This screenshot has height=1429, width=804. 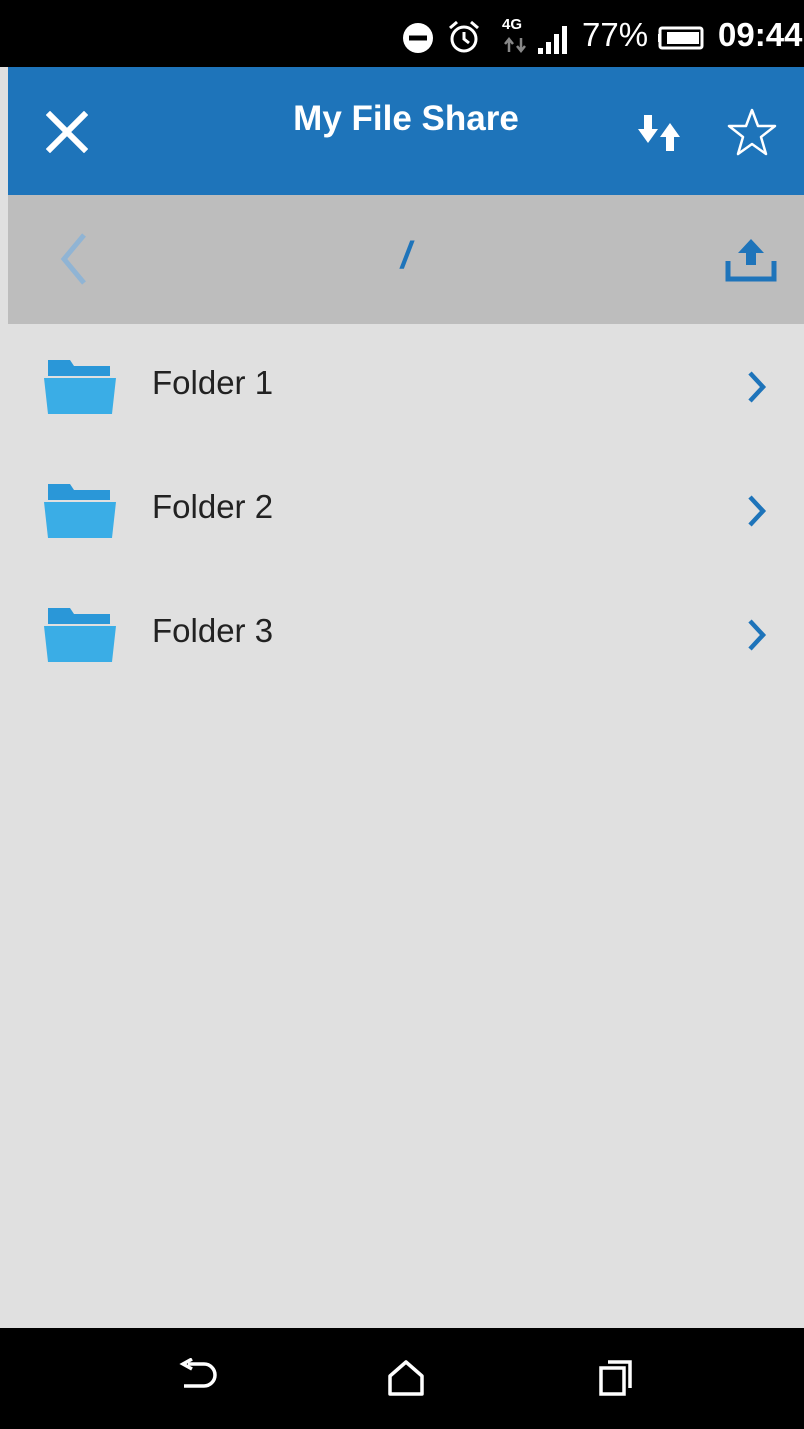 I want to click on network-type-label: 4G, so click(x=512, y=24).